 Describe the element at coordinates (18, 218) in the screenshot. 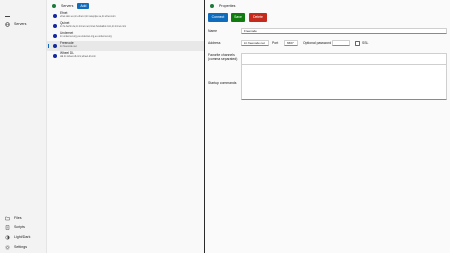

I see `nav-label-files: Files` at that location.